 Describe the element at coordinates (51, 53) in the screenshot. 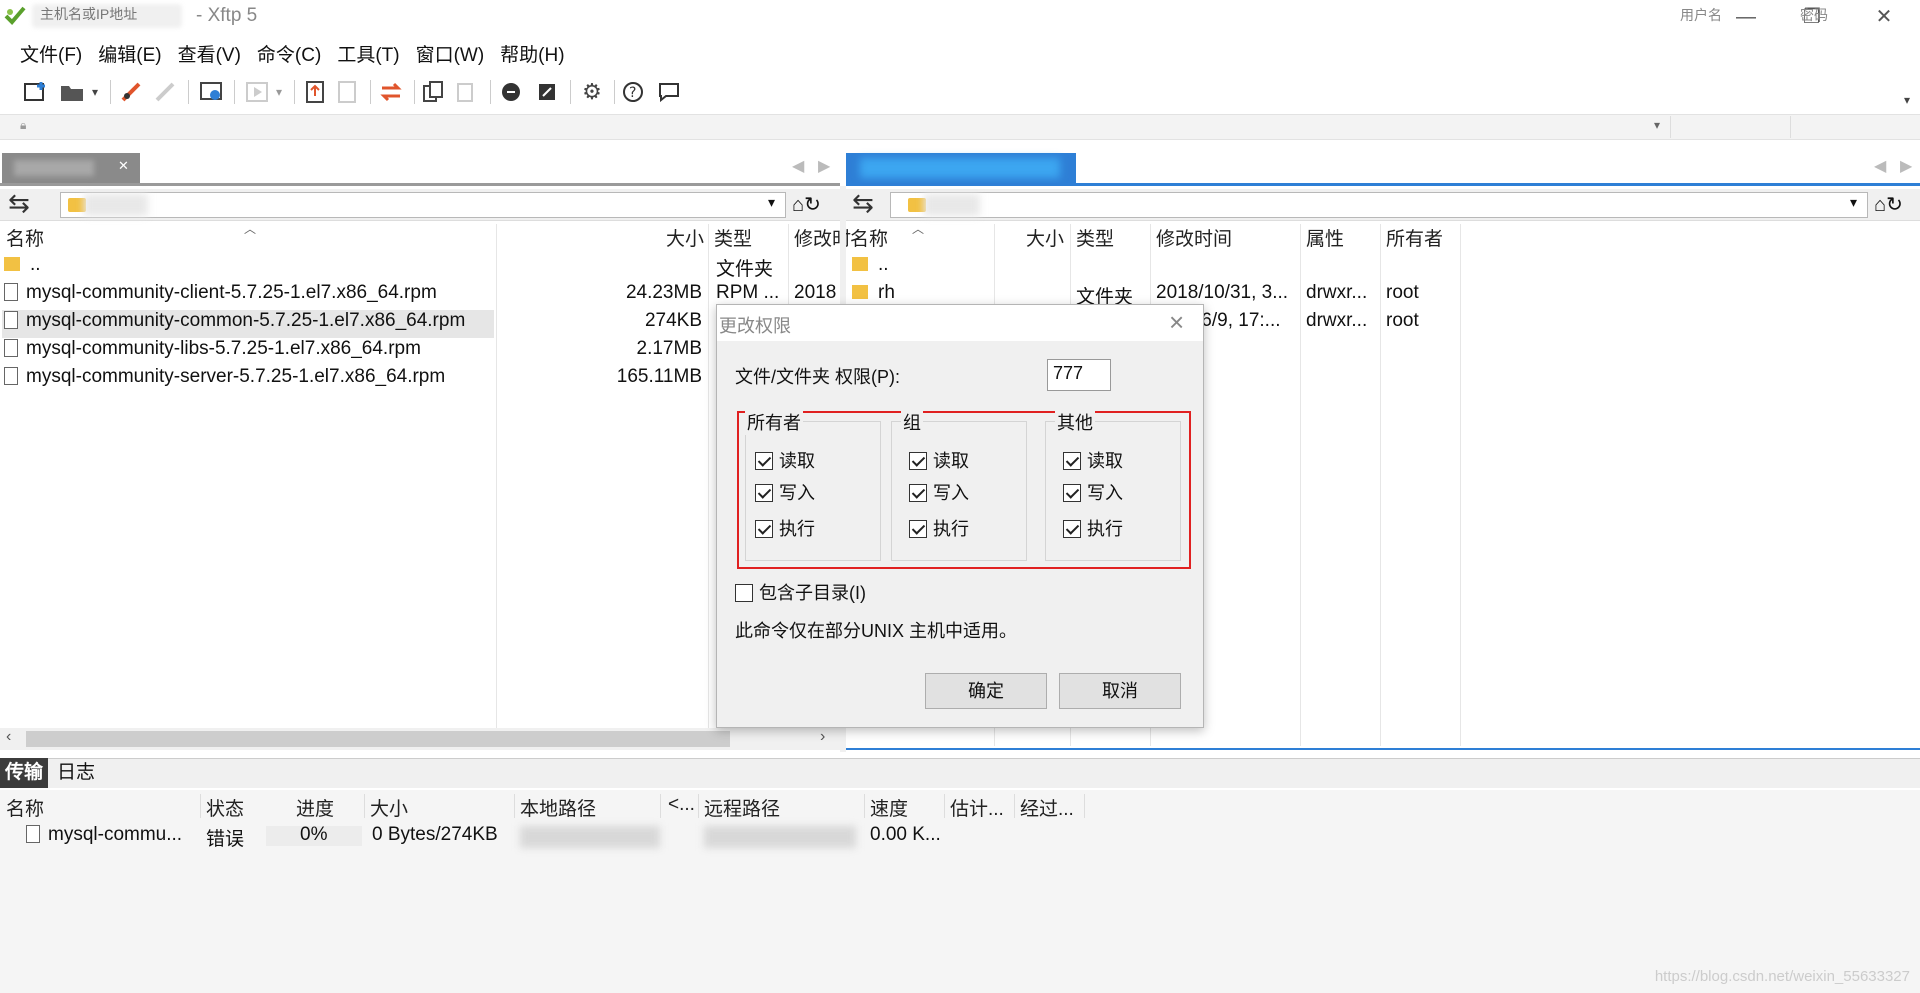

I see `menu-file: 文件(F)` at that location.